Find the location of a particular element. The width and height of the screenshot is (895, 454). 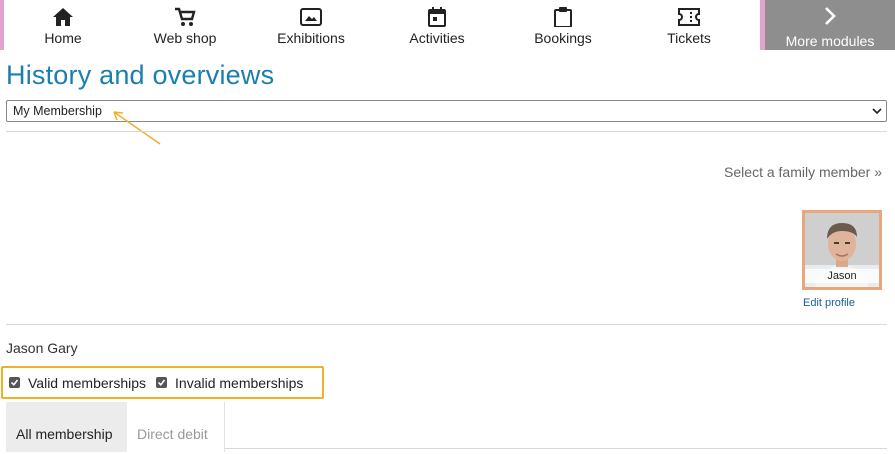

profile-avatar-card: Jason is located at coordinates (842, 250).